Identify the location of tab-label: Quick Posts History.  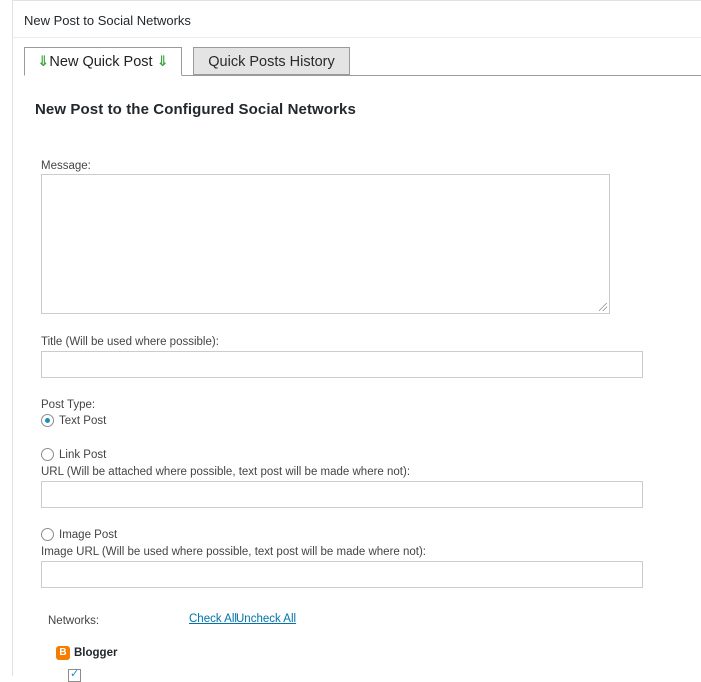
(271, 62).